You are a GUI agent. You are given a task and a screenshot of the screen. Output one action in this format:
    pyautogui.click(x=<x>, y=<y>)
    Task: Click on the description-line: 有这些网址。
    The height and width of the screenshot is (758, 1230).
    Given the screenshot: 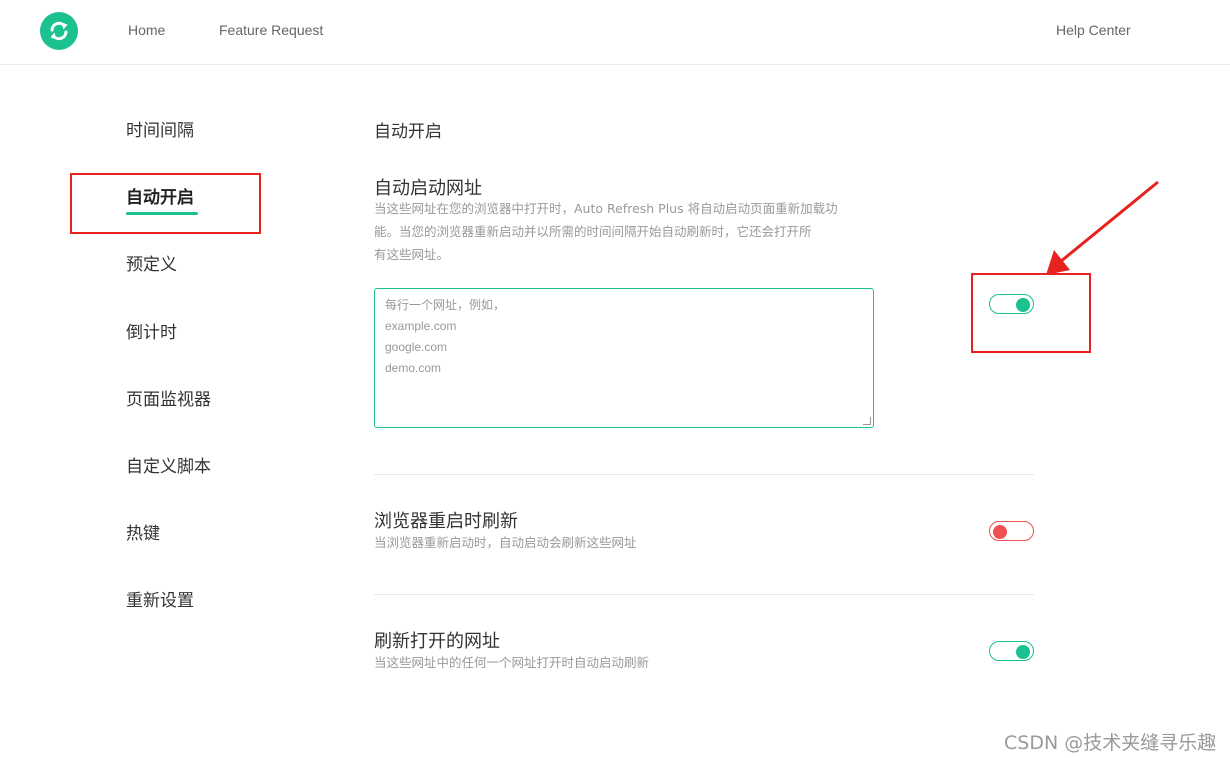 What is the action you would take?
    pyautogui.click(x=412, y=254)
    